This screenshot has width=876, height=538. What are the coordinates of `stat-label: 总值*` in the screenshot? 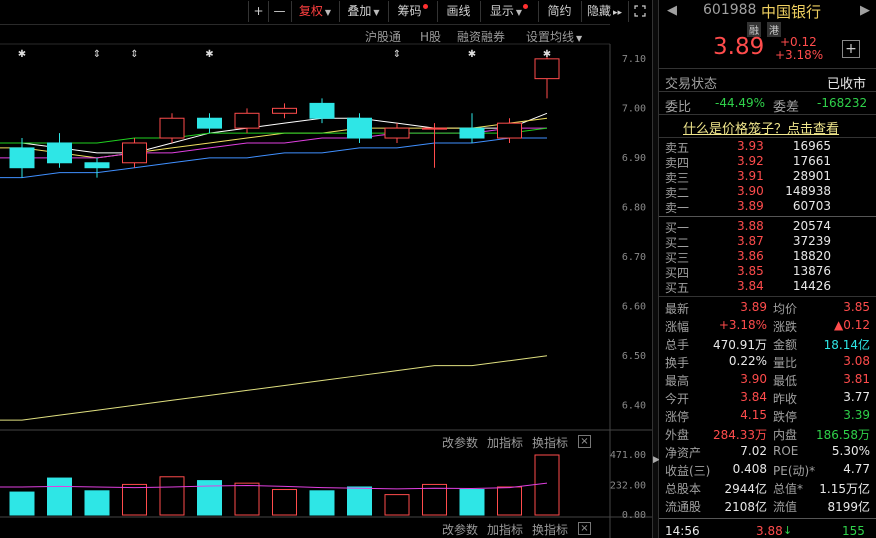 It's located at (788, 489).